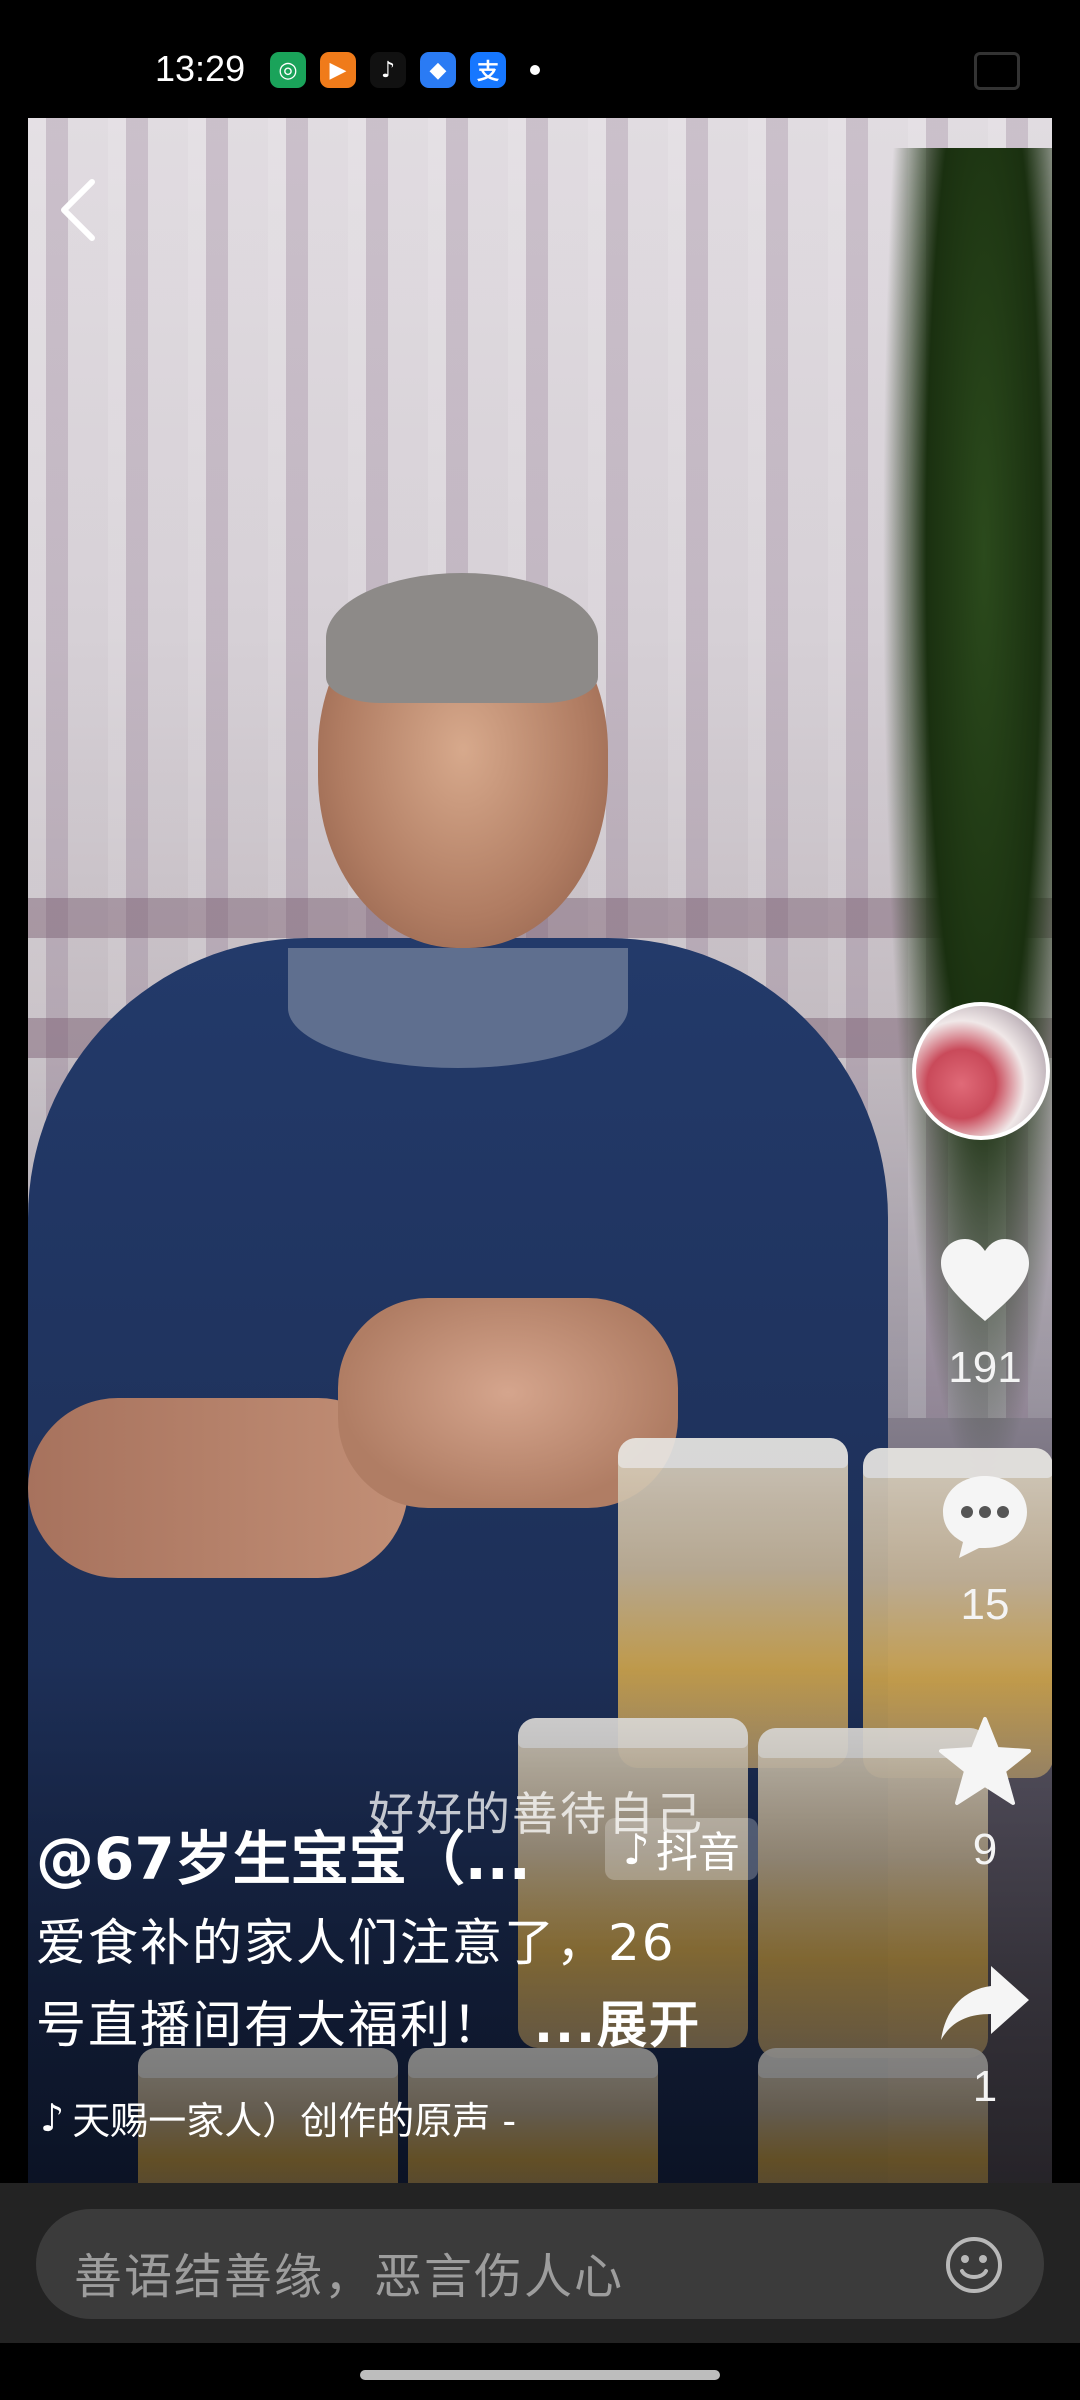 Image resolution: width=1080 pixels, height=2400 pixels. I want to click on music-title: 天赐一家人）创作的原声 -, so click(294, 2121).